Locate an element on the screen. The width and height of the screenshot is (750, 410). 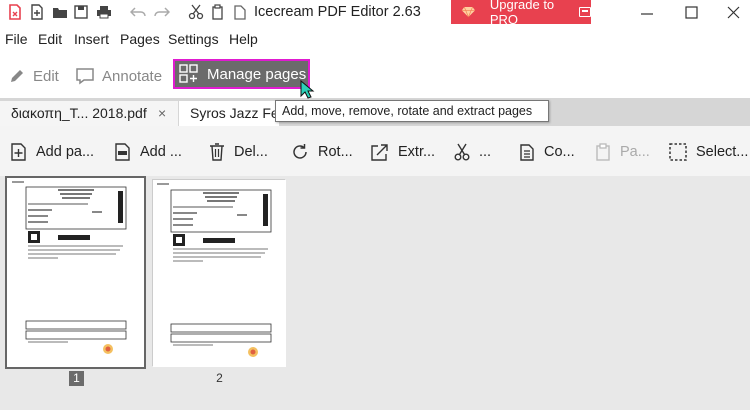
page-number-1: 1 is located at coordinates (76, 378).